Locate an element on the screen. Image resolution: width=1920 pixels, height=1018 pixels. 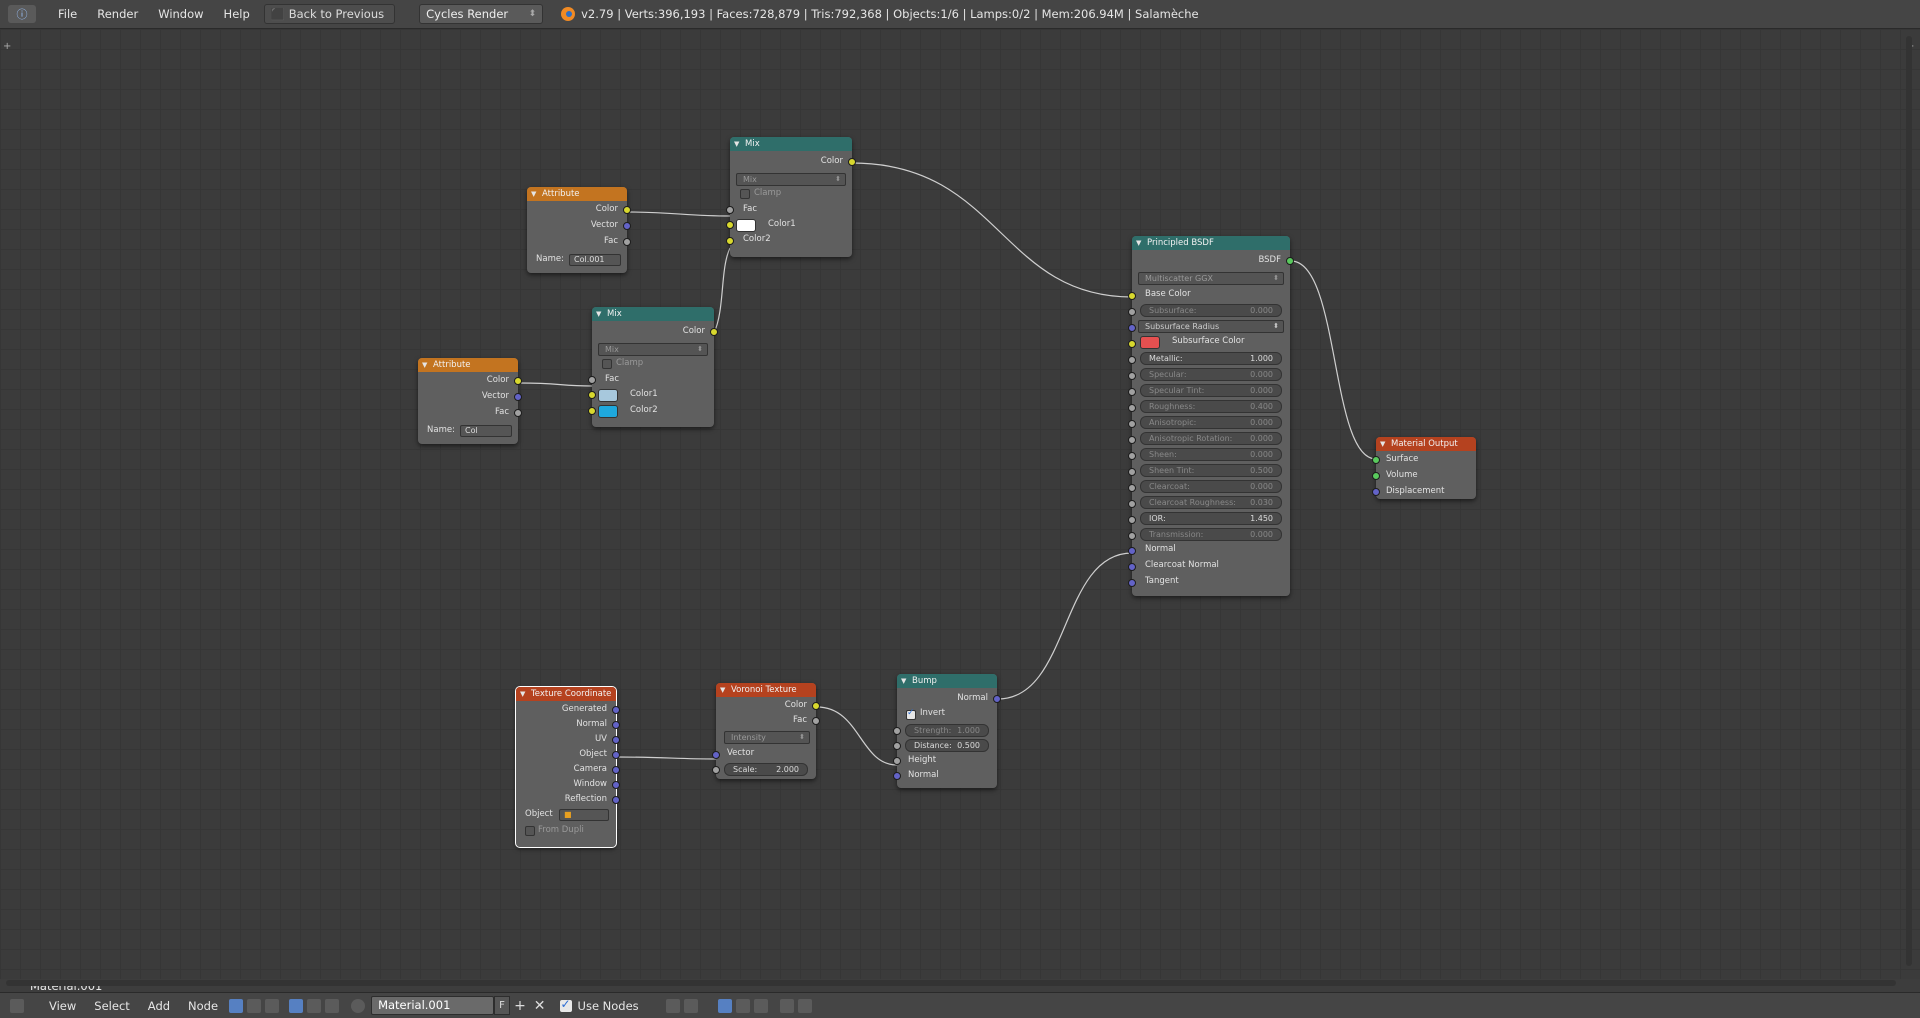
distance-field: Distance: 0.500 is located at coordinates (947, 745).